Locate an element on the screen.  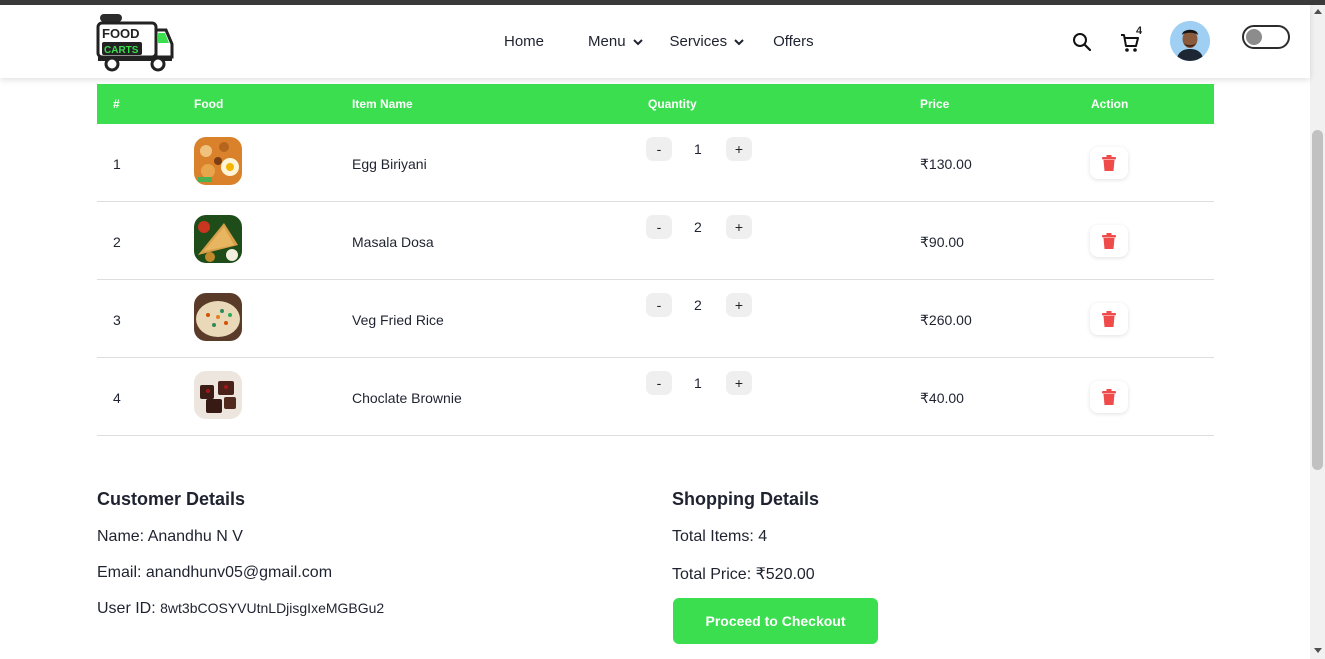
table-row: 3 Veg Fried Rice - 2 + ₹260.00 is located at coordinates (655, 319).